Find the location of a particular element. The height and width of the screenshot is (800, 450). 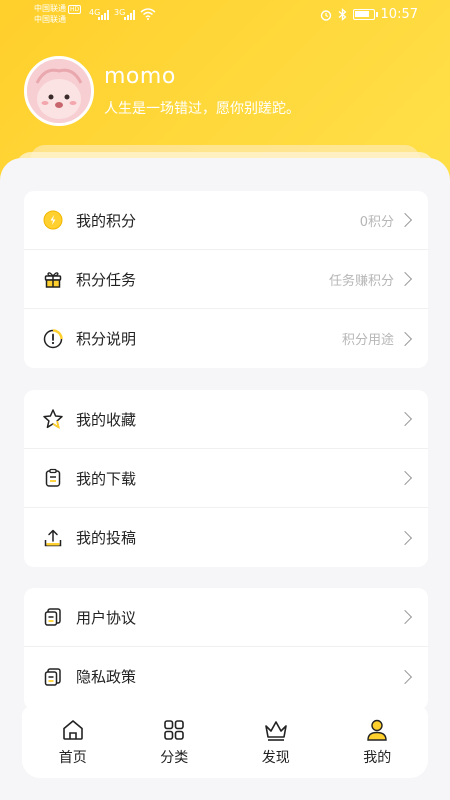

nav-discover: 发现 is located at coordinates (276, 742).